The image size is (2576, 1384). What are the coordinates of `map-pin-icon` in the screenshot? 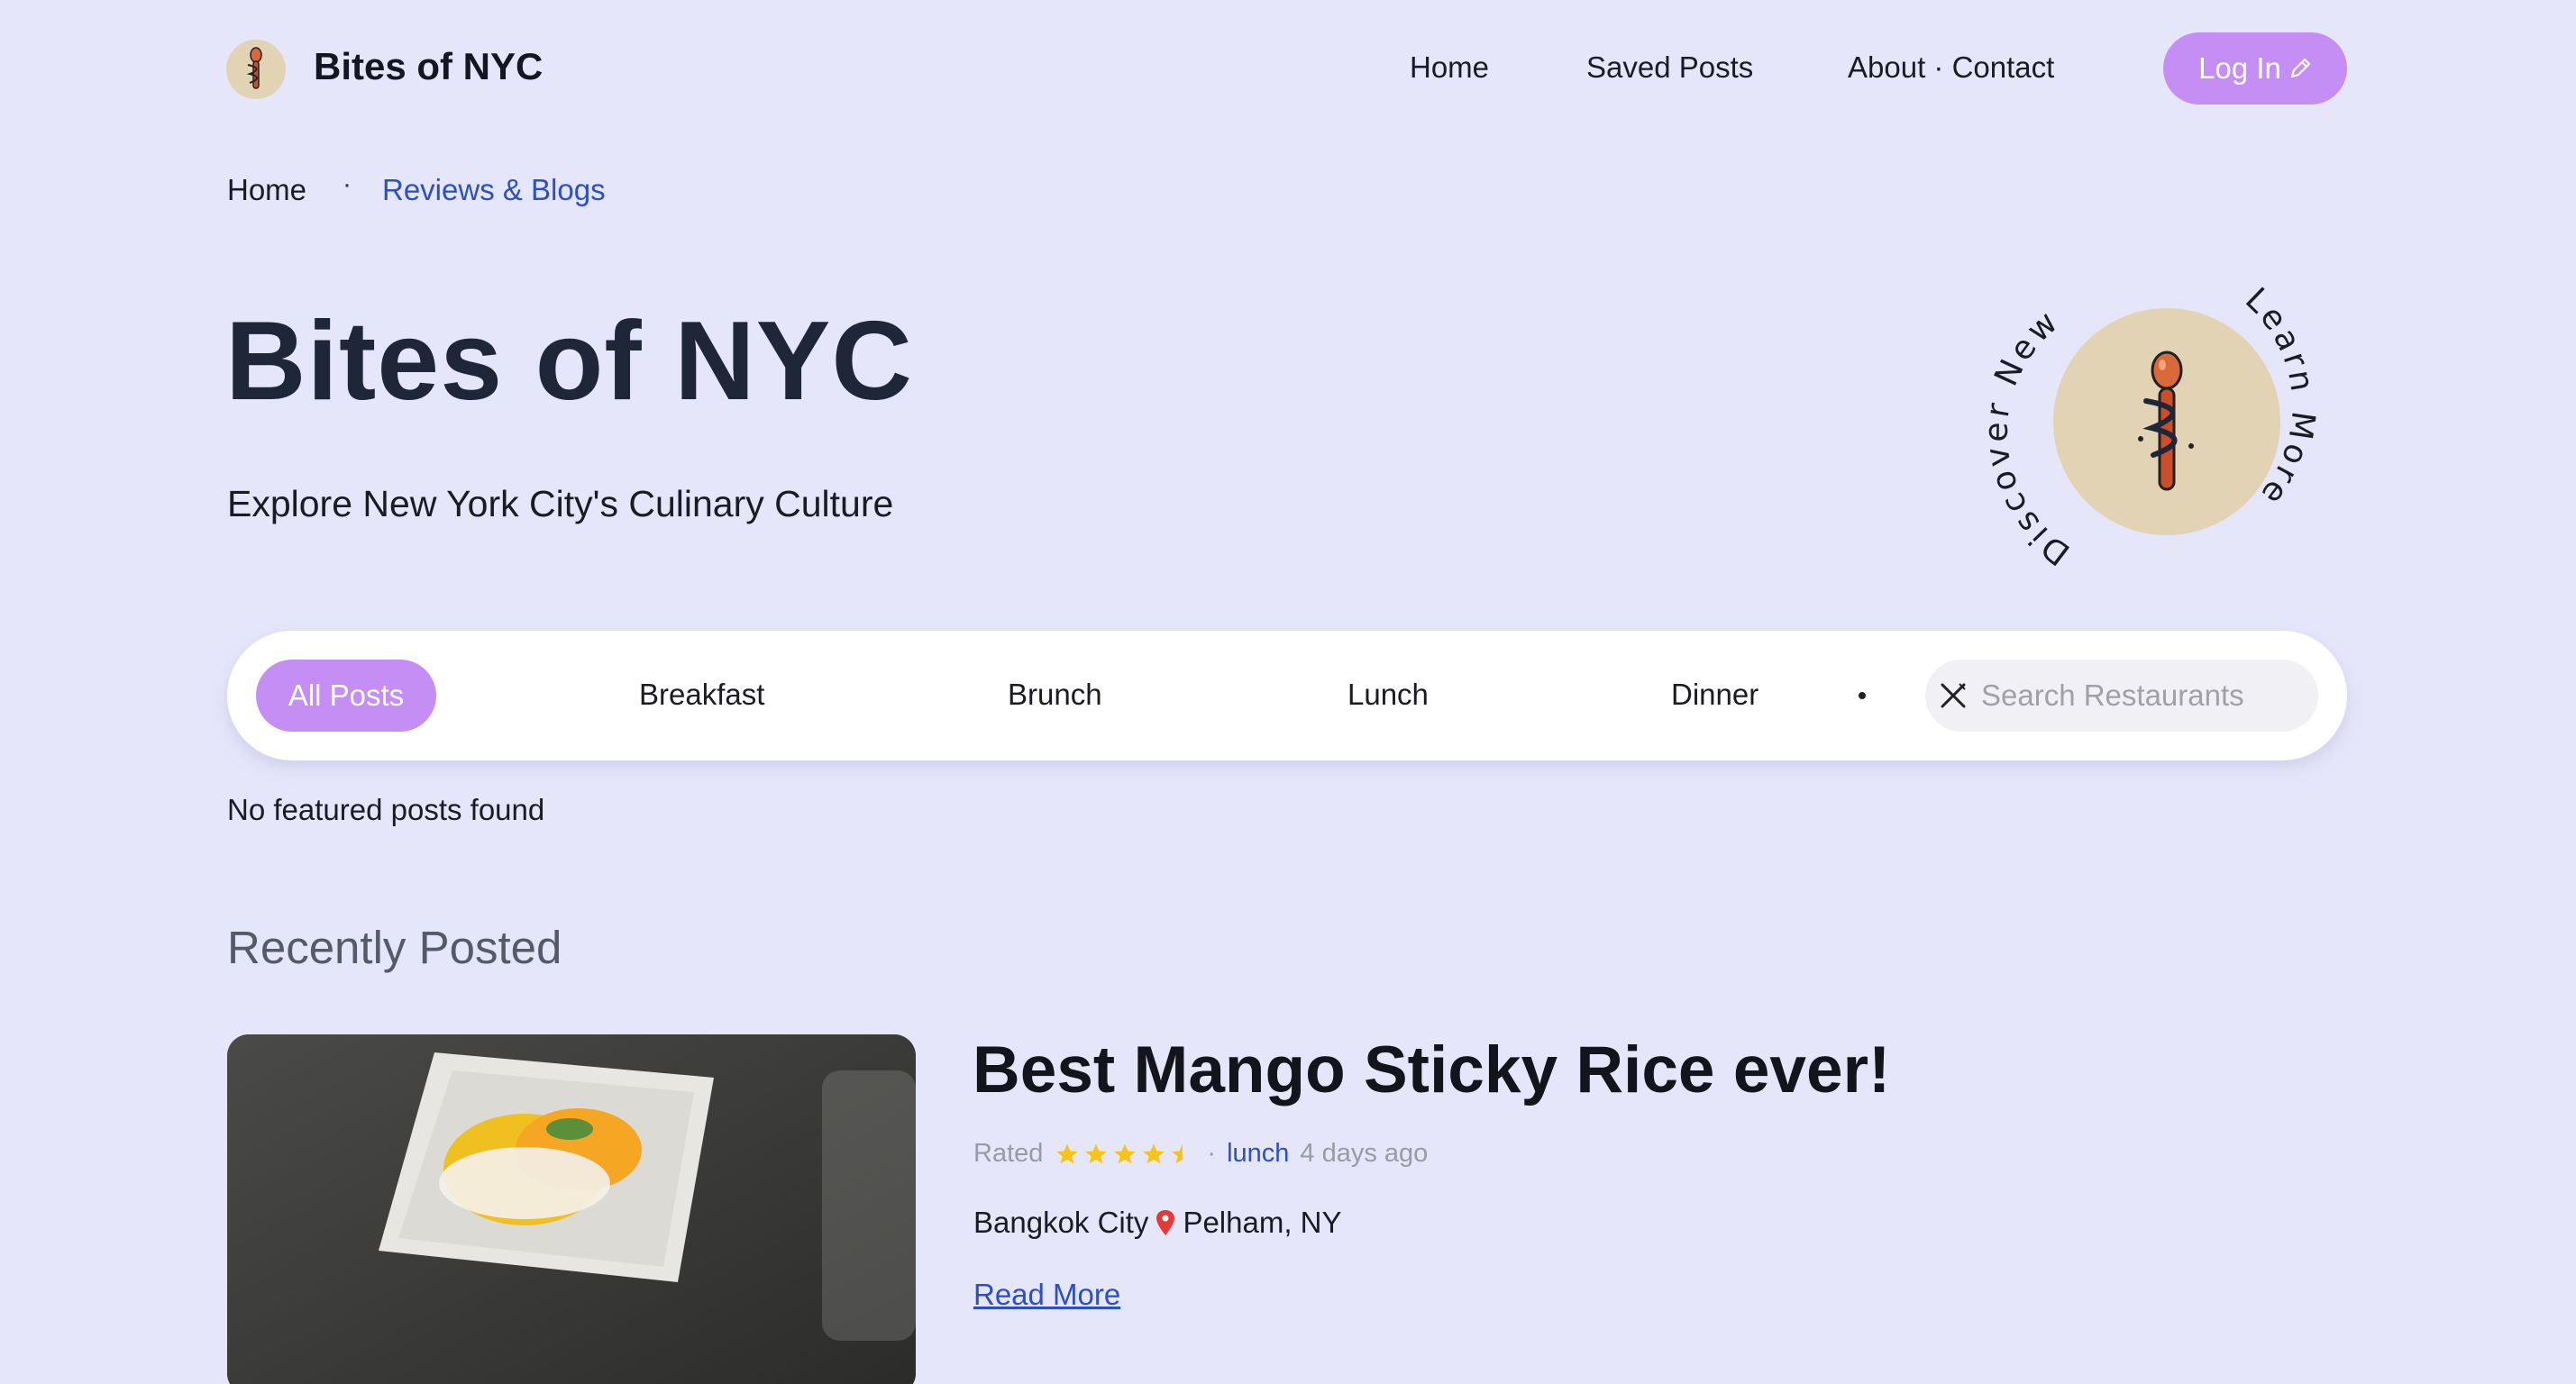 It's located at (1165, 1222).